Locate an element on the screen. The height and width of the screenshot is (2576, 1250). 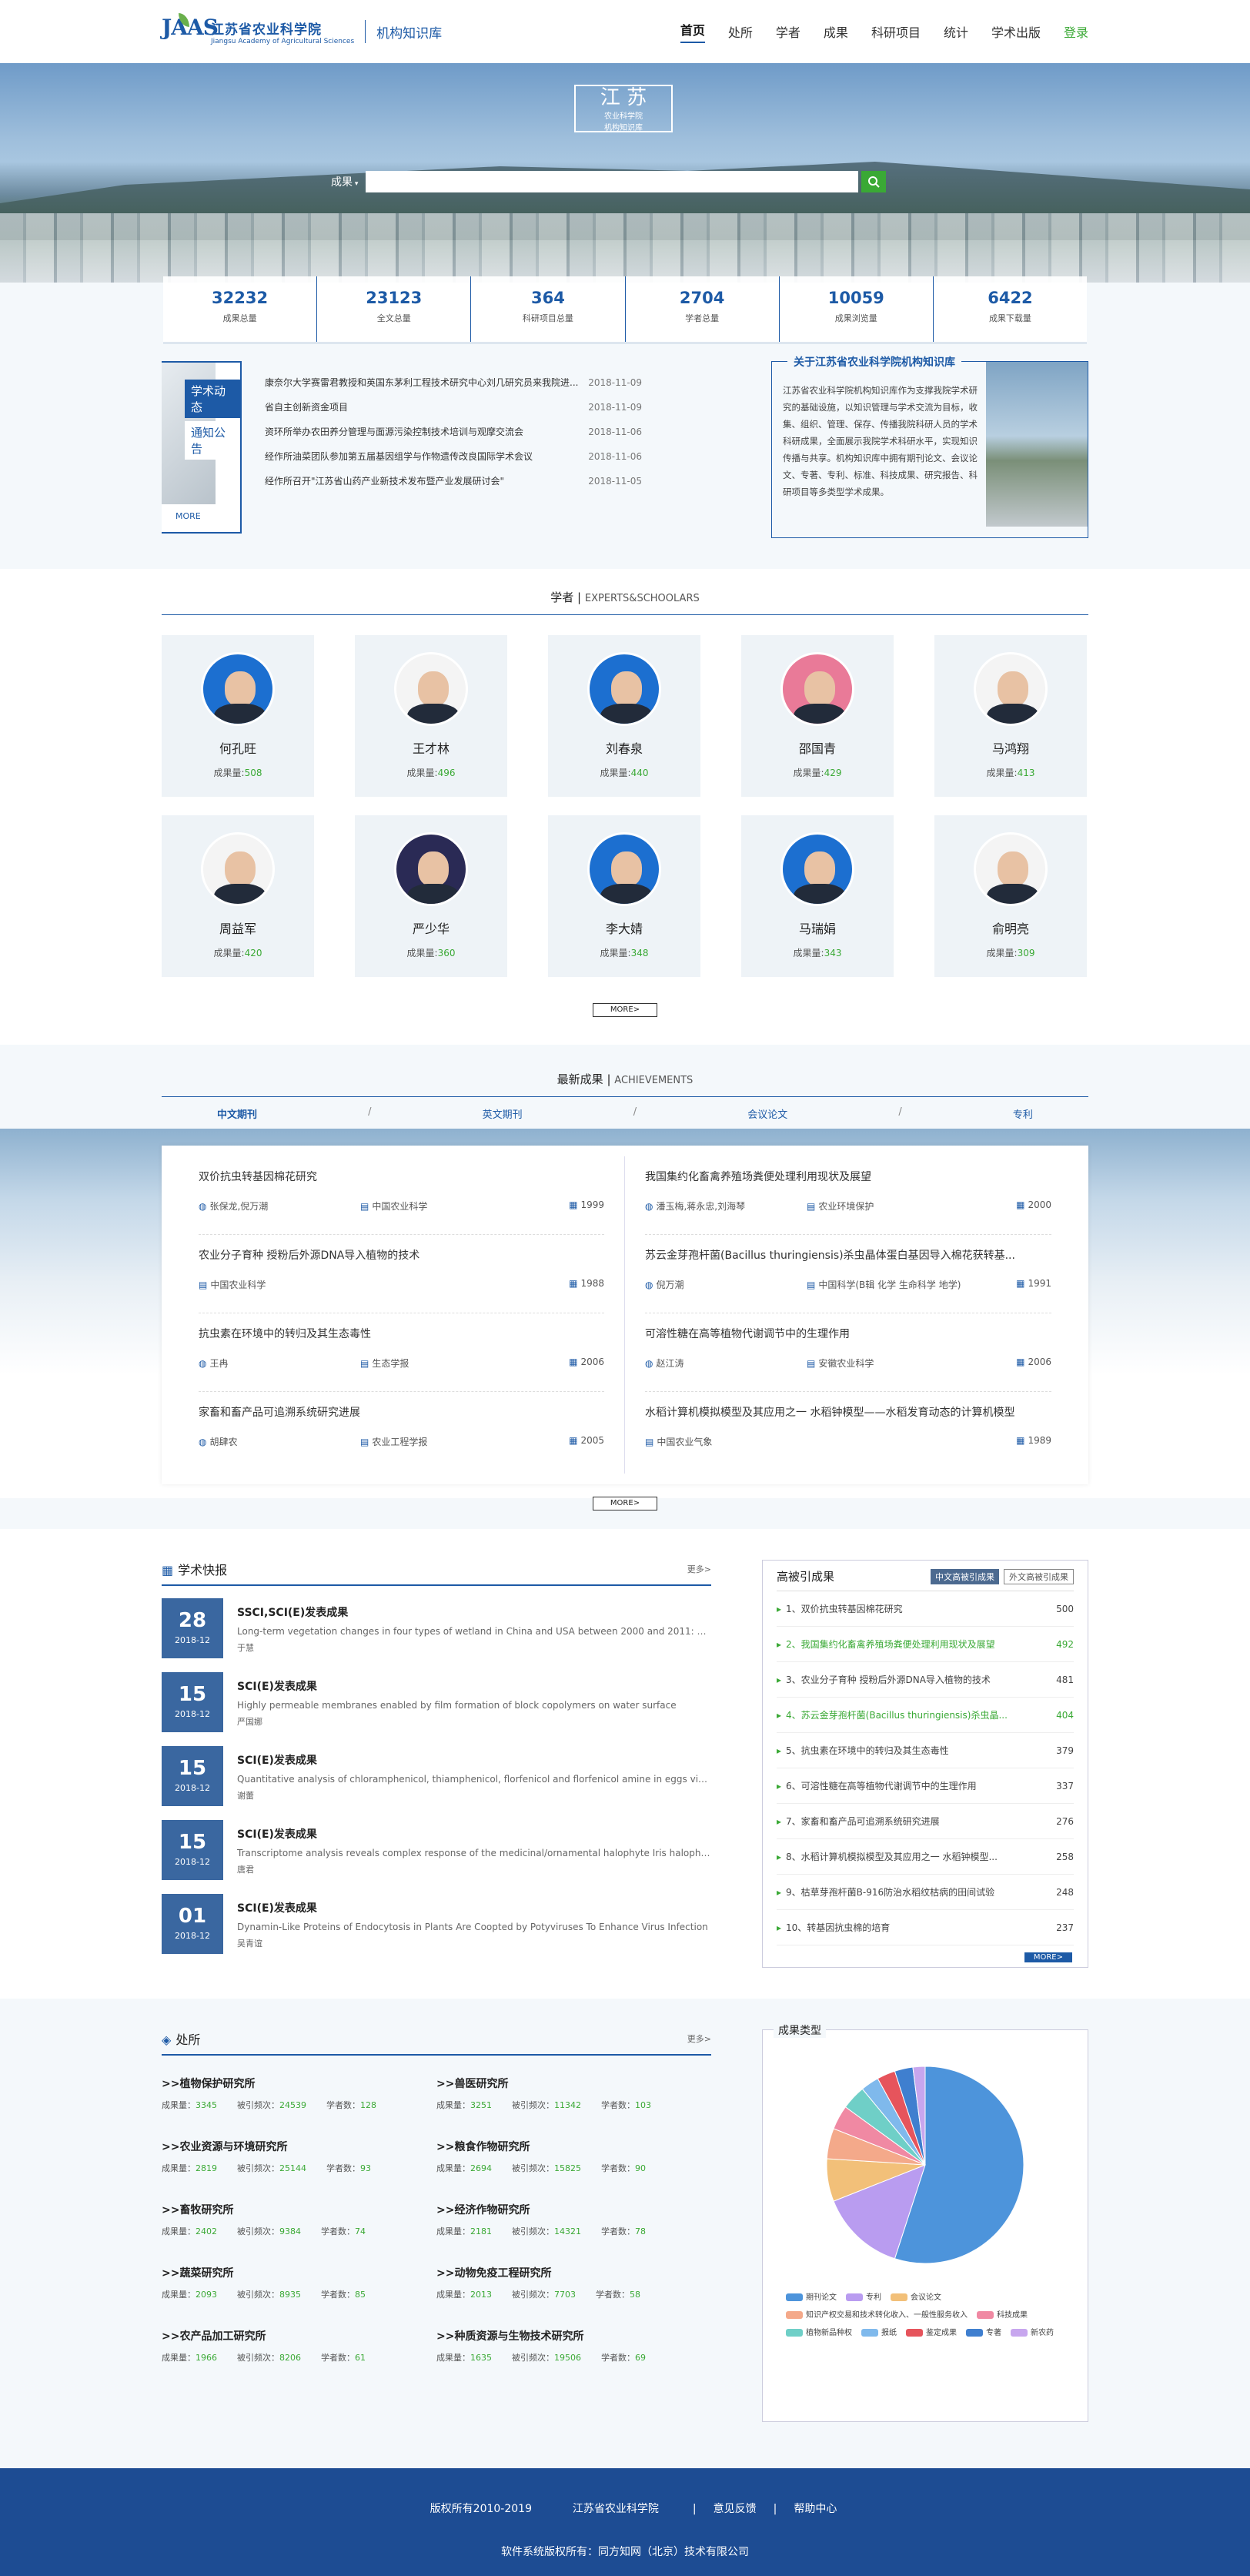
stat-fulltext: 23123 全文总量 is located at coordinates (394, 309).